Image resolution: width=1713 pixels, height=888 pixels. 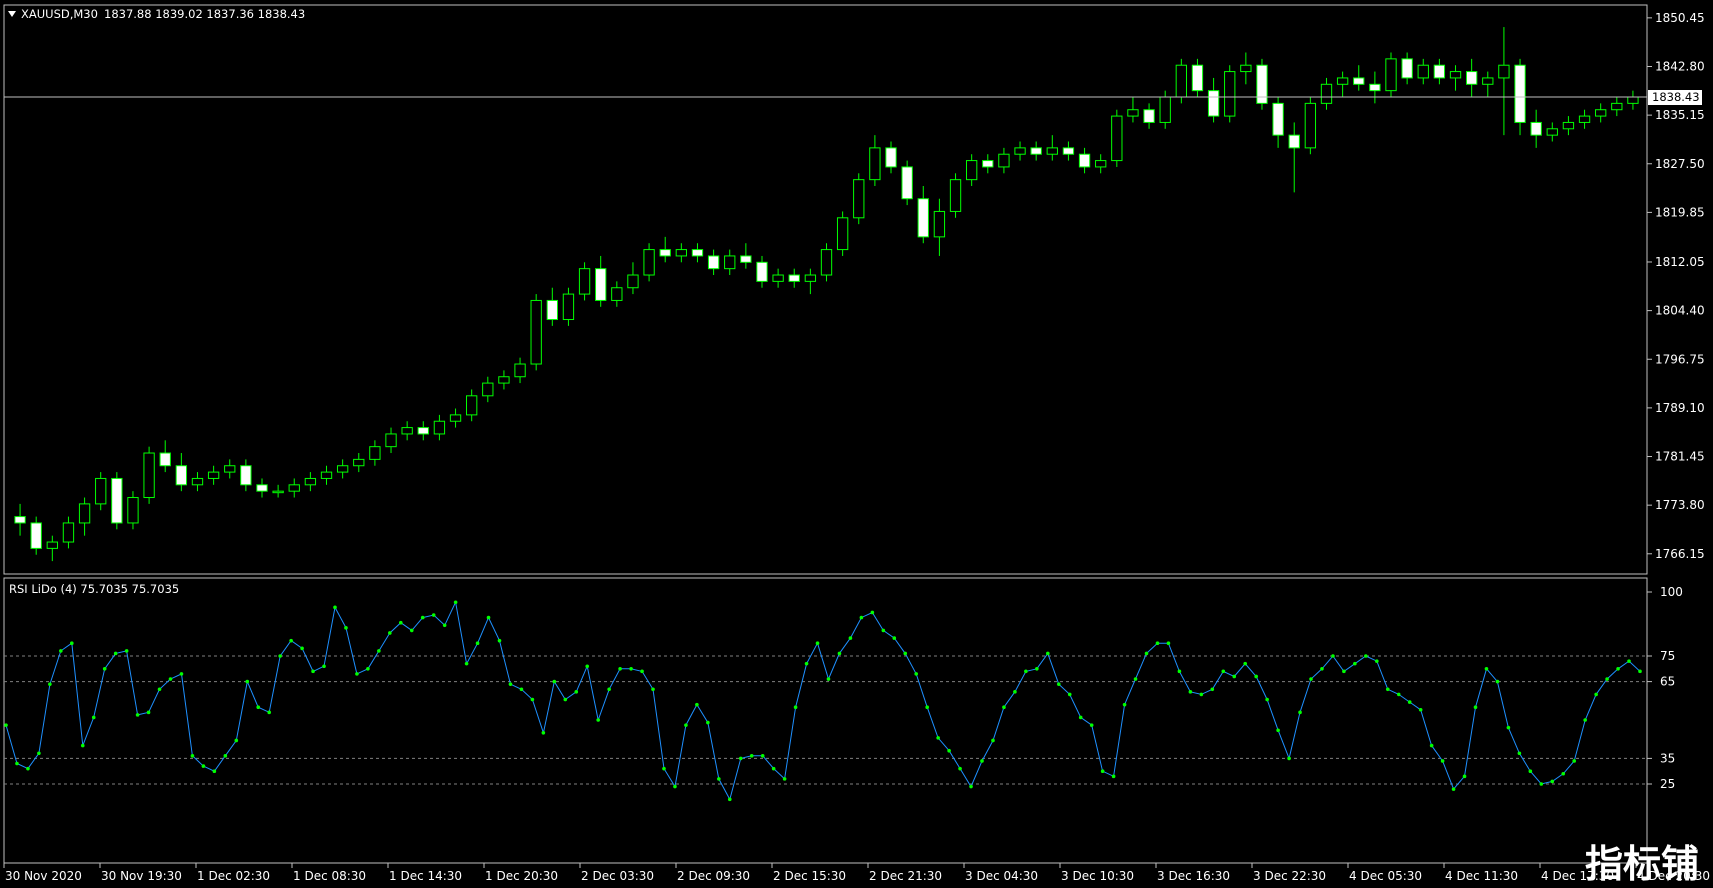 What do you see at coordinates (1680, 18) in the screenshot?
I see `price-axis-label: 1850.45` at bounding box center [1680, 18].